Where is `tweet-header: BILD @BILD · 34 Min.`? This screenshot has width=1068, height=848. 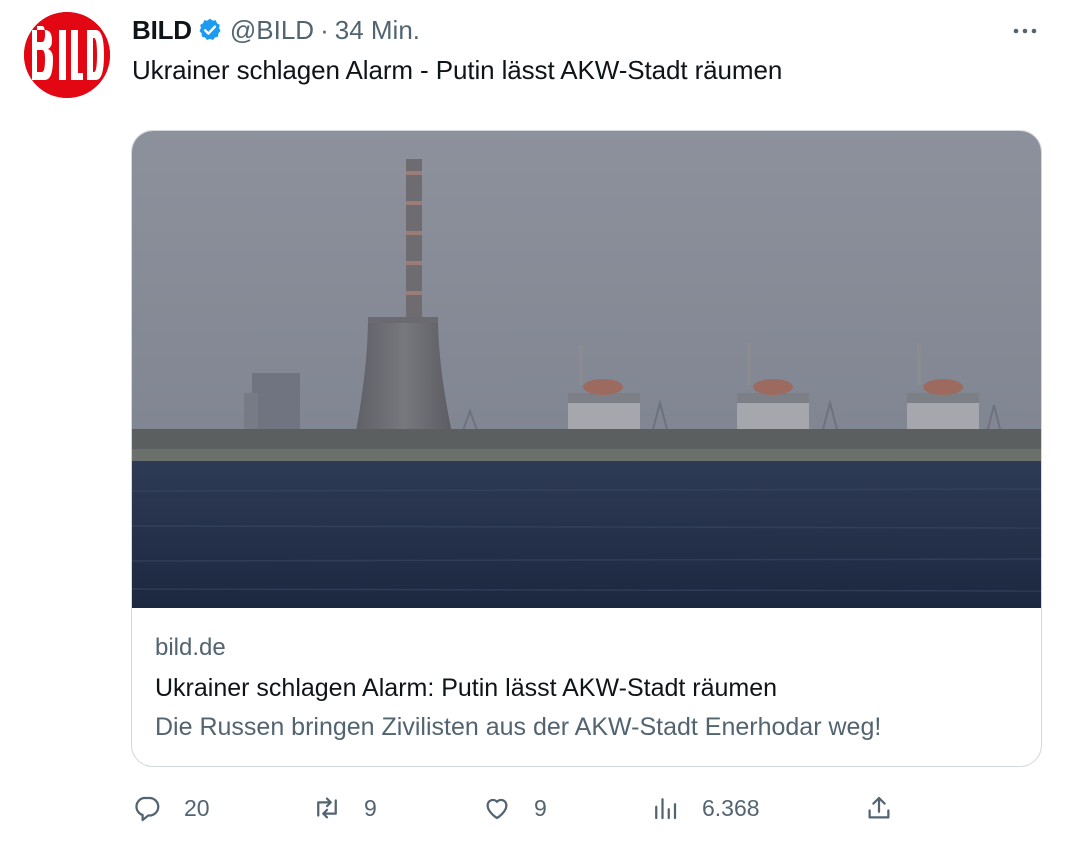
tweet-header: BILD @BILD · 34 Min. is located at coordinates (276, 30).